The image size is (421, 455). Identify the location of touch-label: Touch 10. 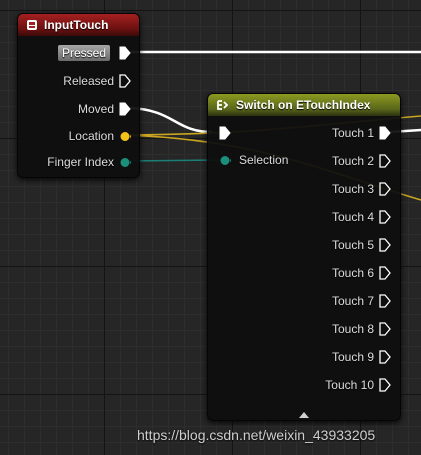
(349, 385).